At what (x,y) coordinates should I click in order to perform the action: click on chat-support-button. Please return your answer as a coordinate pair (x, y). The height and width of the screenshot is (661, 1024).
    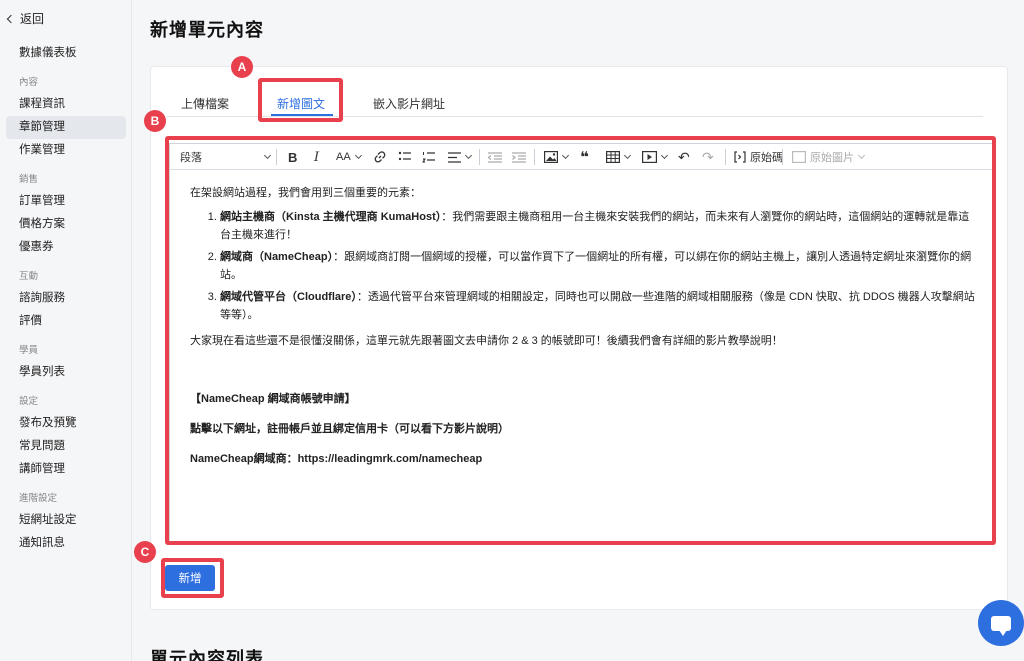
    Looking at the image, I should click on (1001, 623).